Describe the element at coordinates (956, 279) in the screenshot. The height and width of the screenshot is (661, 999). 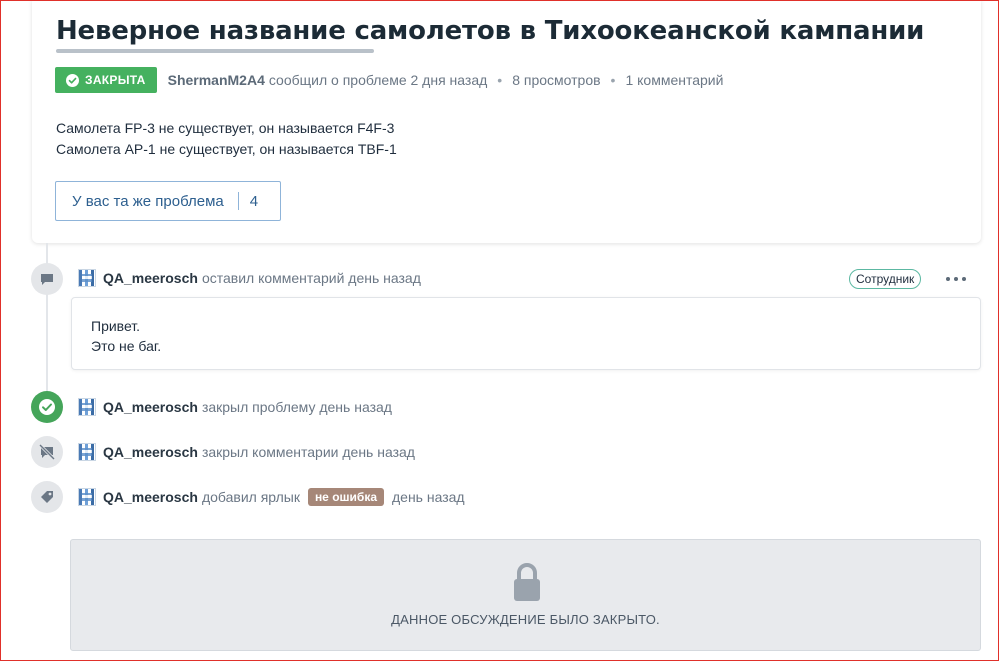
I see `more-options-icon` at that location.